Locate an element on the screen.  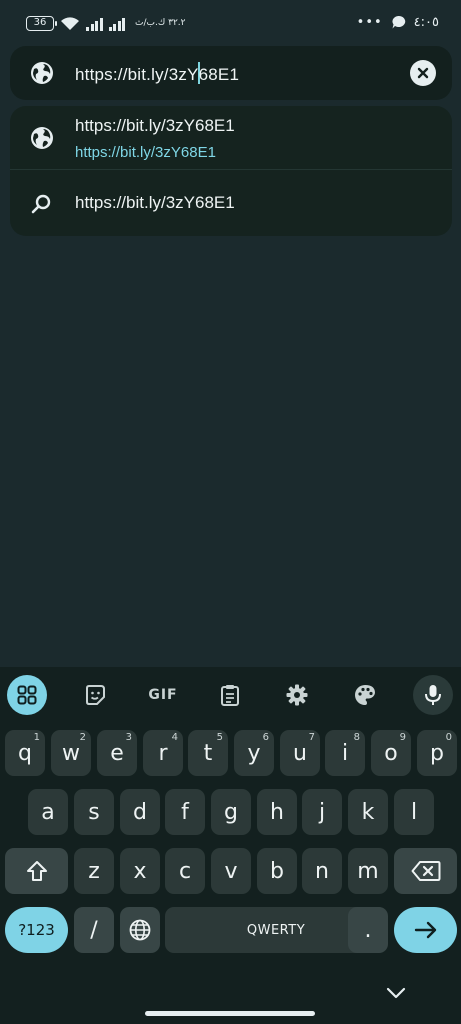
key-label: l is located at coordinates (414, 812).